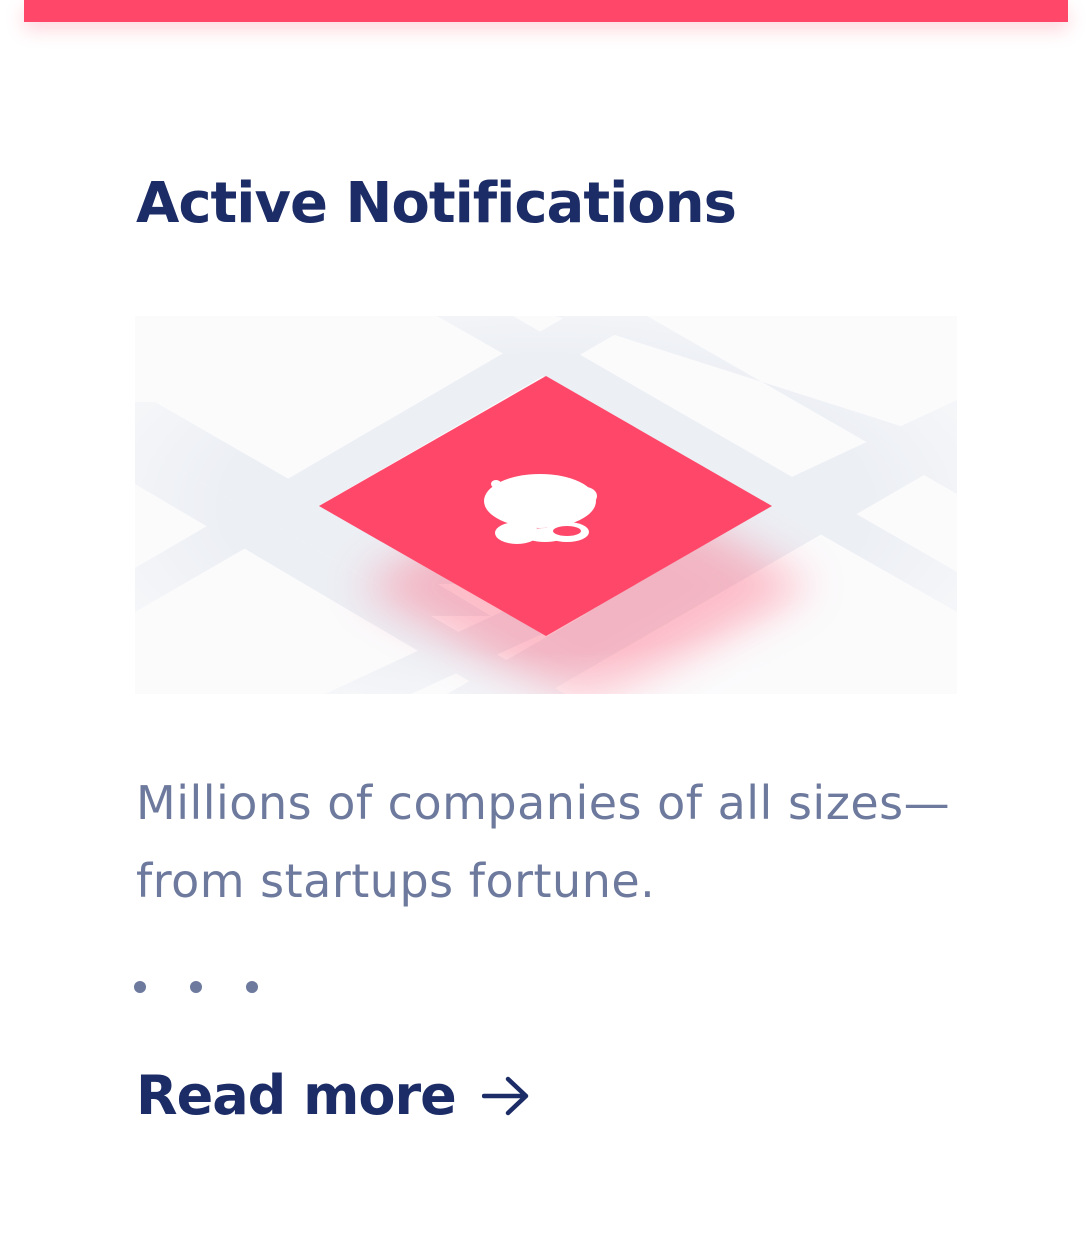 The image size is (1089, 1258). I want to click on read-more-link: Read more, so click(334, 1096).